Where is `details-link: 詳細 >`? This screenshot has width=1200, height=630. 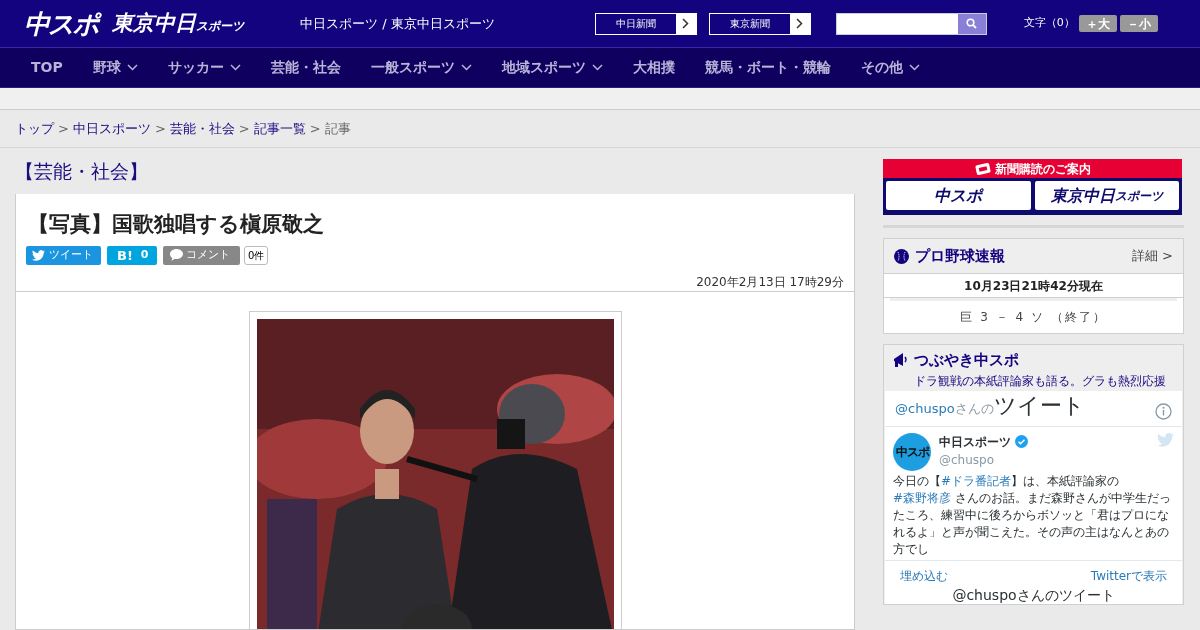 details-link: 詳細 > is located at coordinates (1152, 256).